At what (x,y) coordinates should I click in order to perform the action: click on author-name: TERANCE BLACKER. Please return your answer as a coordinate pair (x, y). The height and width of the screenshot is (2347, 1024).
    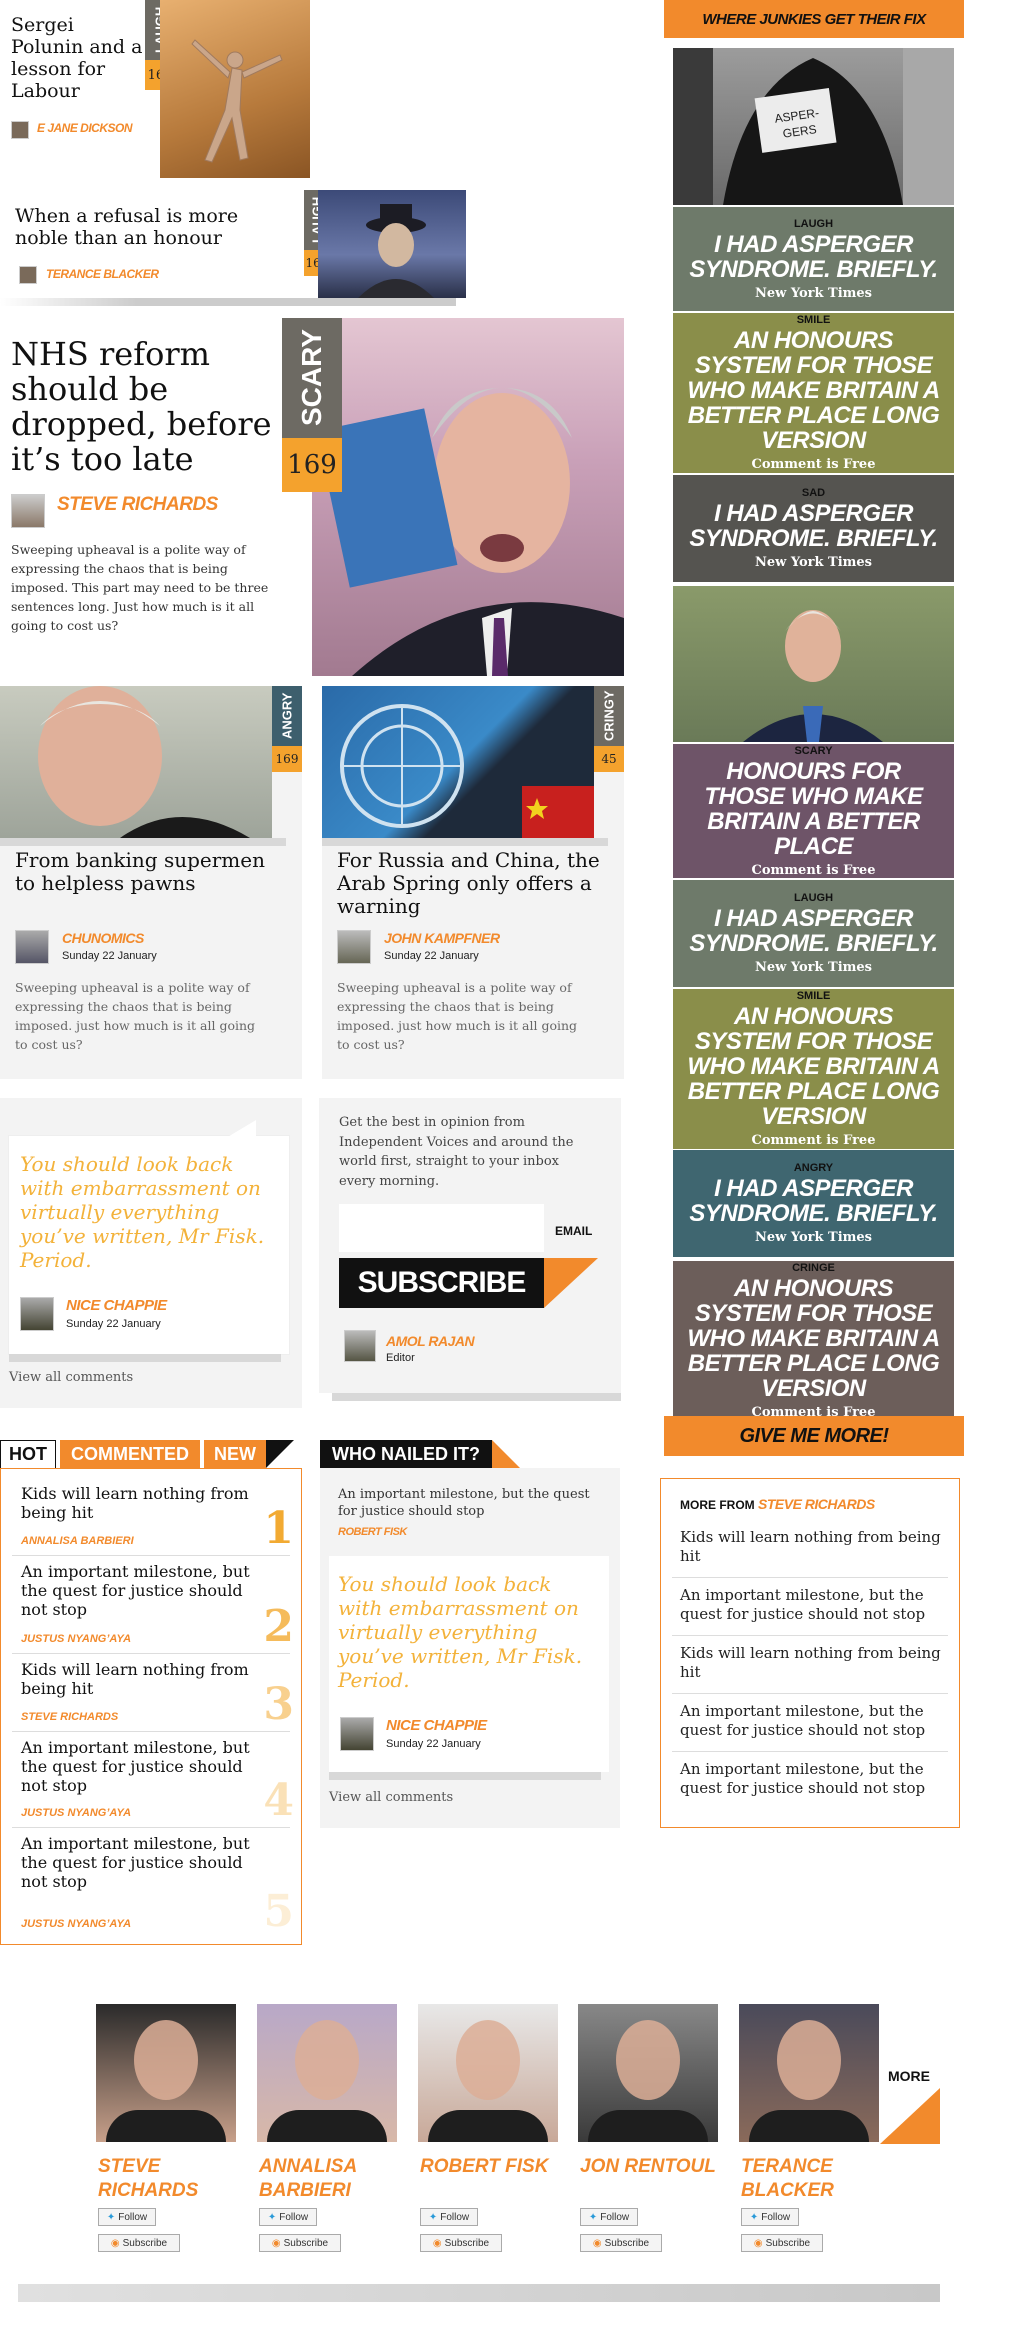
    Looking at the image, I should click on (102, 274).